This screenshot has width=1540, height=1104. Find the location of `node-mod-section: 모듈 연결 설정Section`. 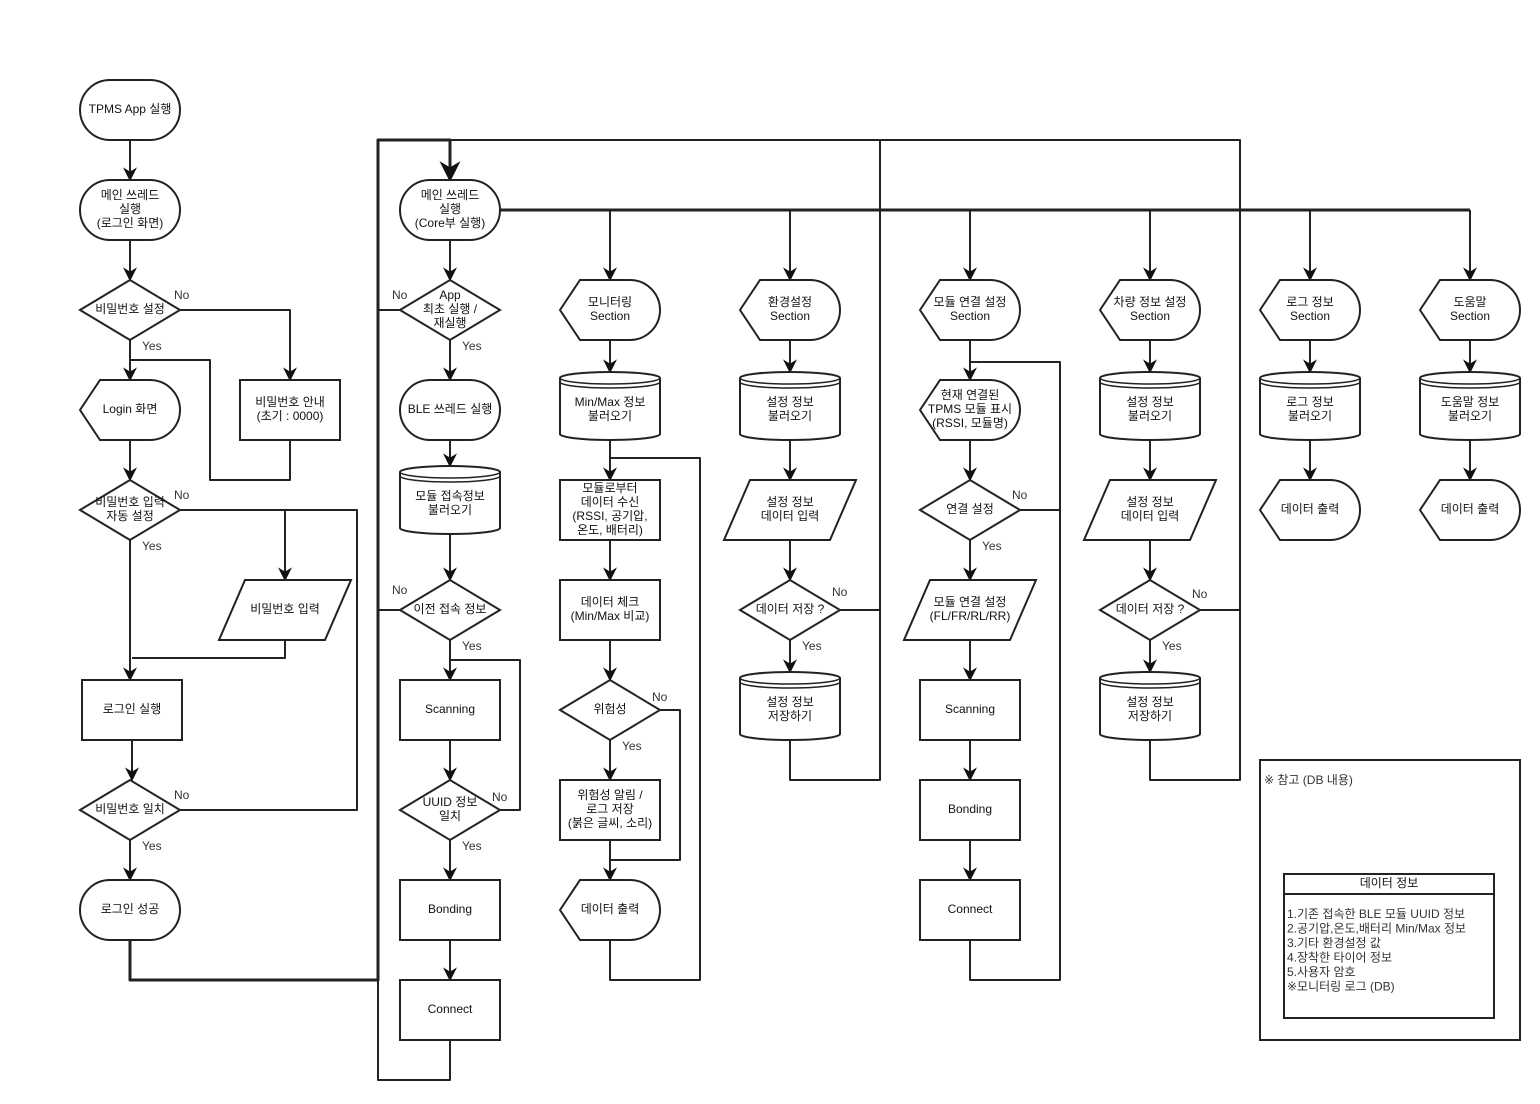

node-mod-section: 모듈 연결 설정Section is located at coordinates (969, 310).